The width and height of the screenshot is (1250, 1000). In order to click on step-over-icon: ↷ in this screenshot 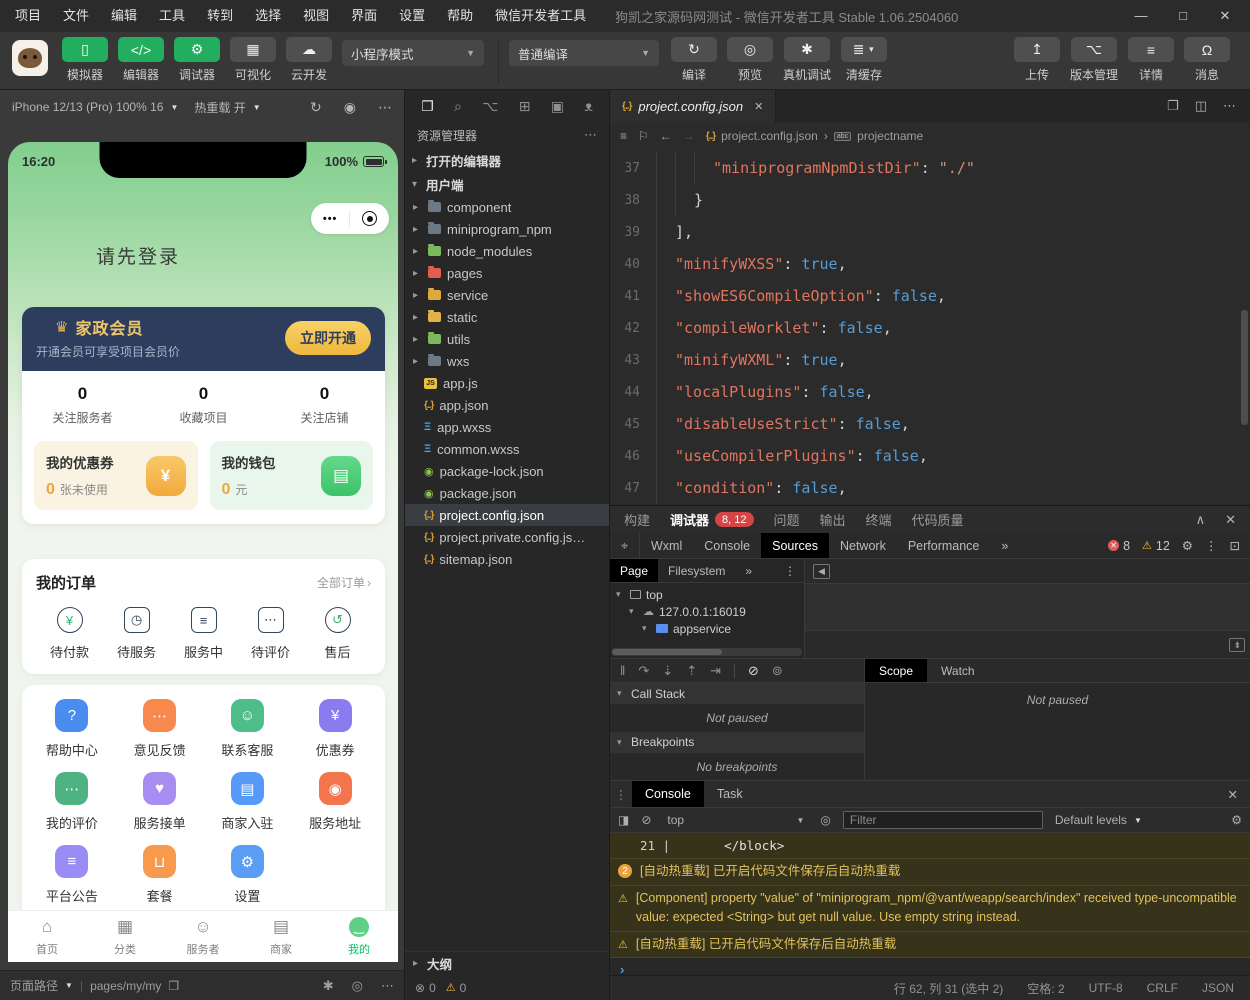, I will do `click(643, 671)`.